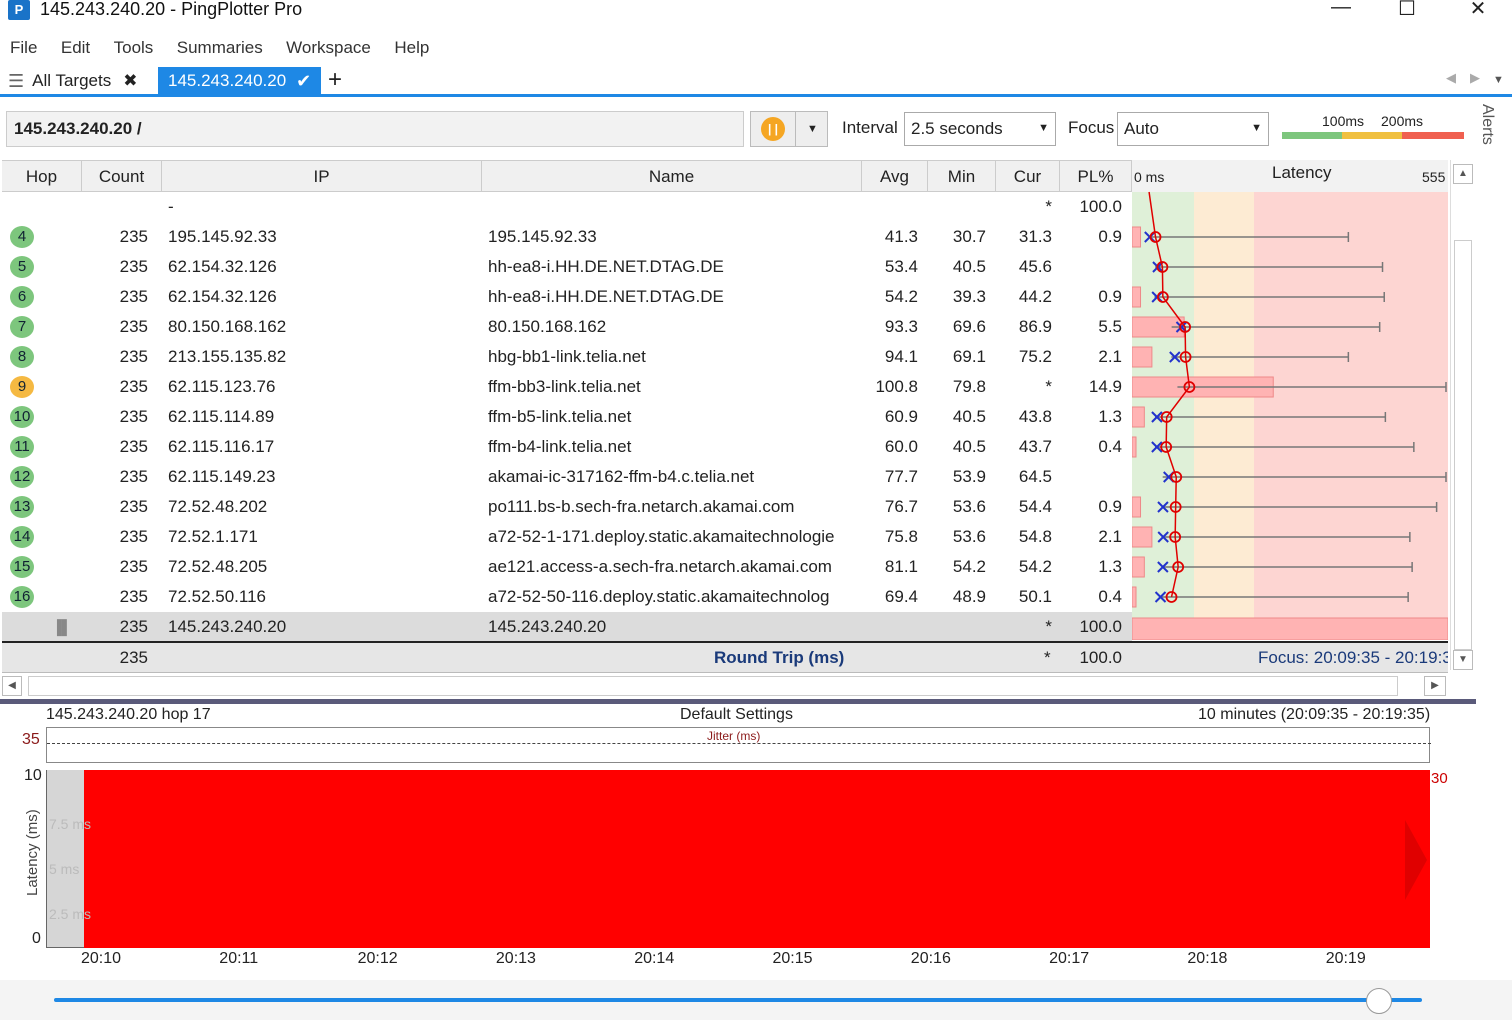 Image resolution: width=1512 pixels, height=1020 pixels. Describe the element at coordinates (42, 176) in the screenshot. I see `col-hop: Hop` at that location.